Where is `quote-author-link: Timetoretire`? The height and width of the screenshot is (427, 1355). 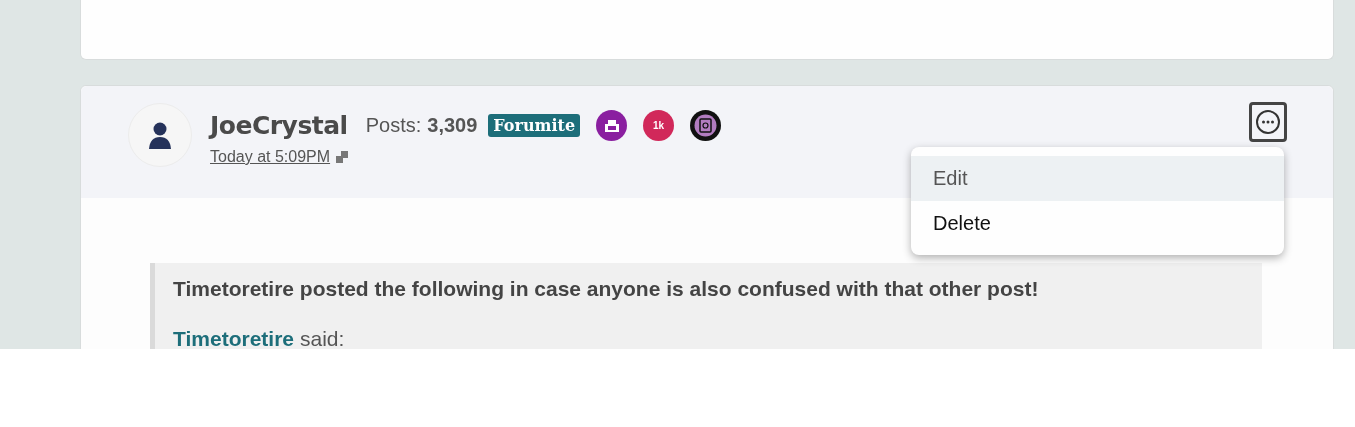
quote-author-link: Timetoretire is located at coordinates (233, 338).